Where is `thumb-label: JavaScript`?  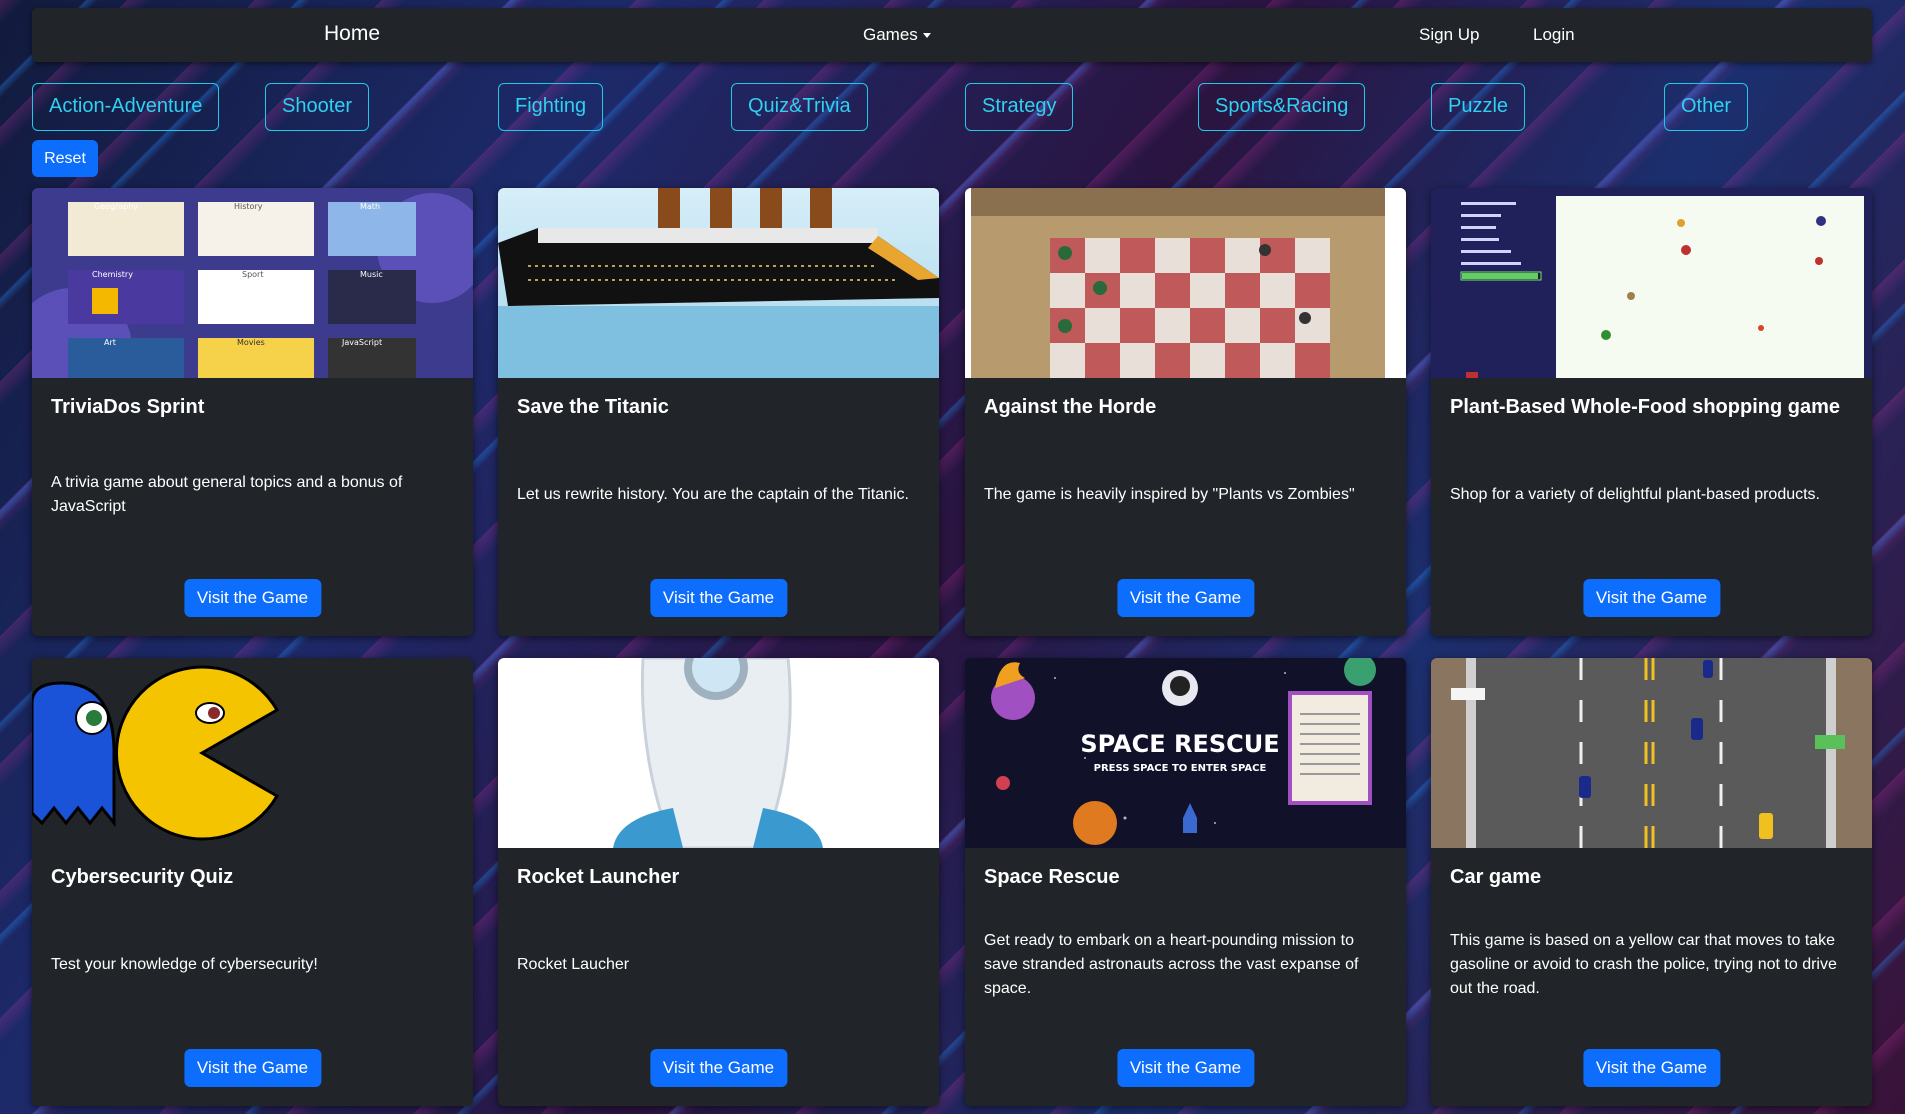 thumb-label: JavaScript is located at coordinates (361, 342).